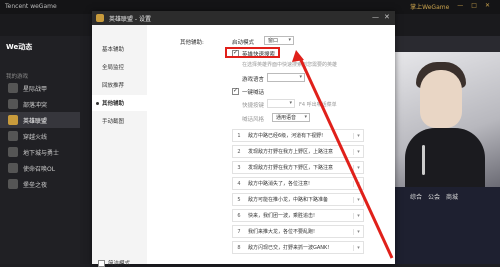 Image resolution: width=500 pixels, height=267 pixels. What do you see at coordinates (416, 196) in the screenshot?
I see `tab-general: 综合` at bounding box center [416, 196].